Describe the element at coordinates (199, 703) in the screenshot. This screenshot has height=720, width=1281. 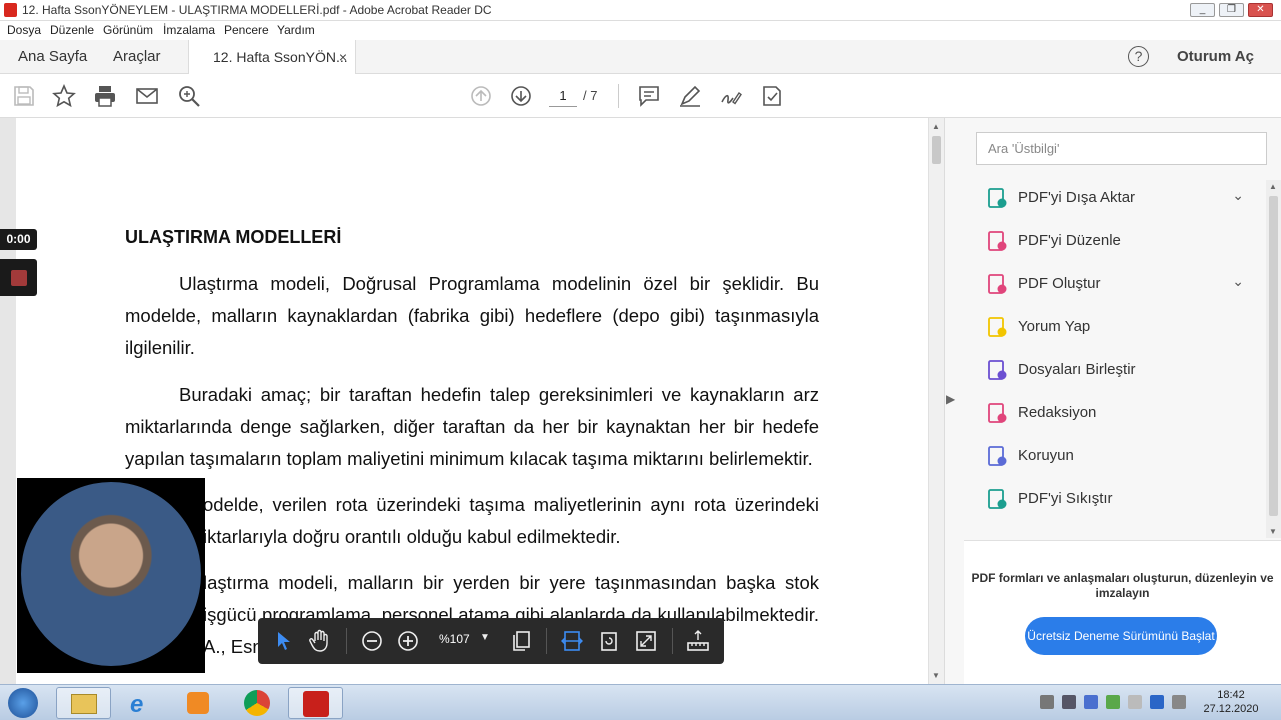
I see `taskbar-media-player` at that location.